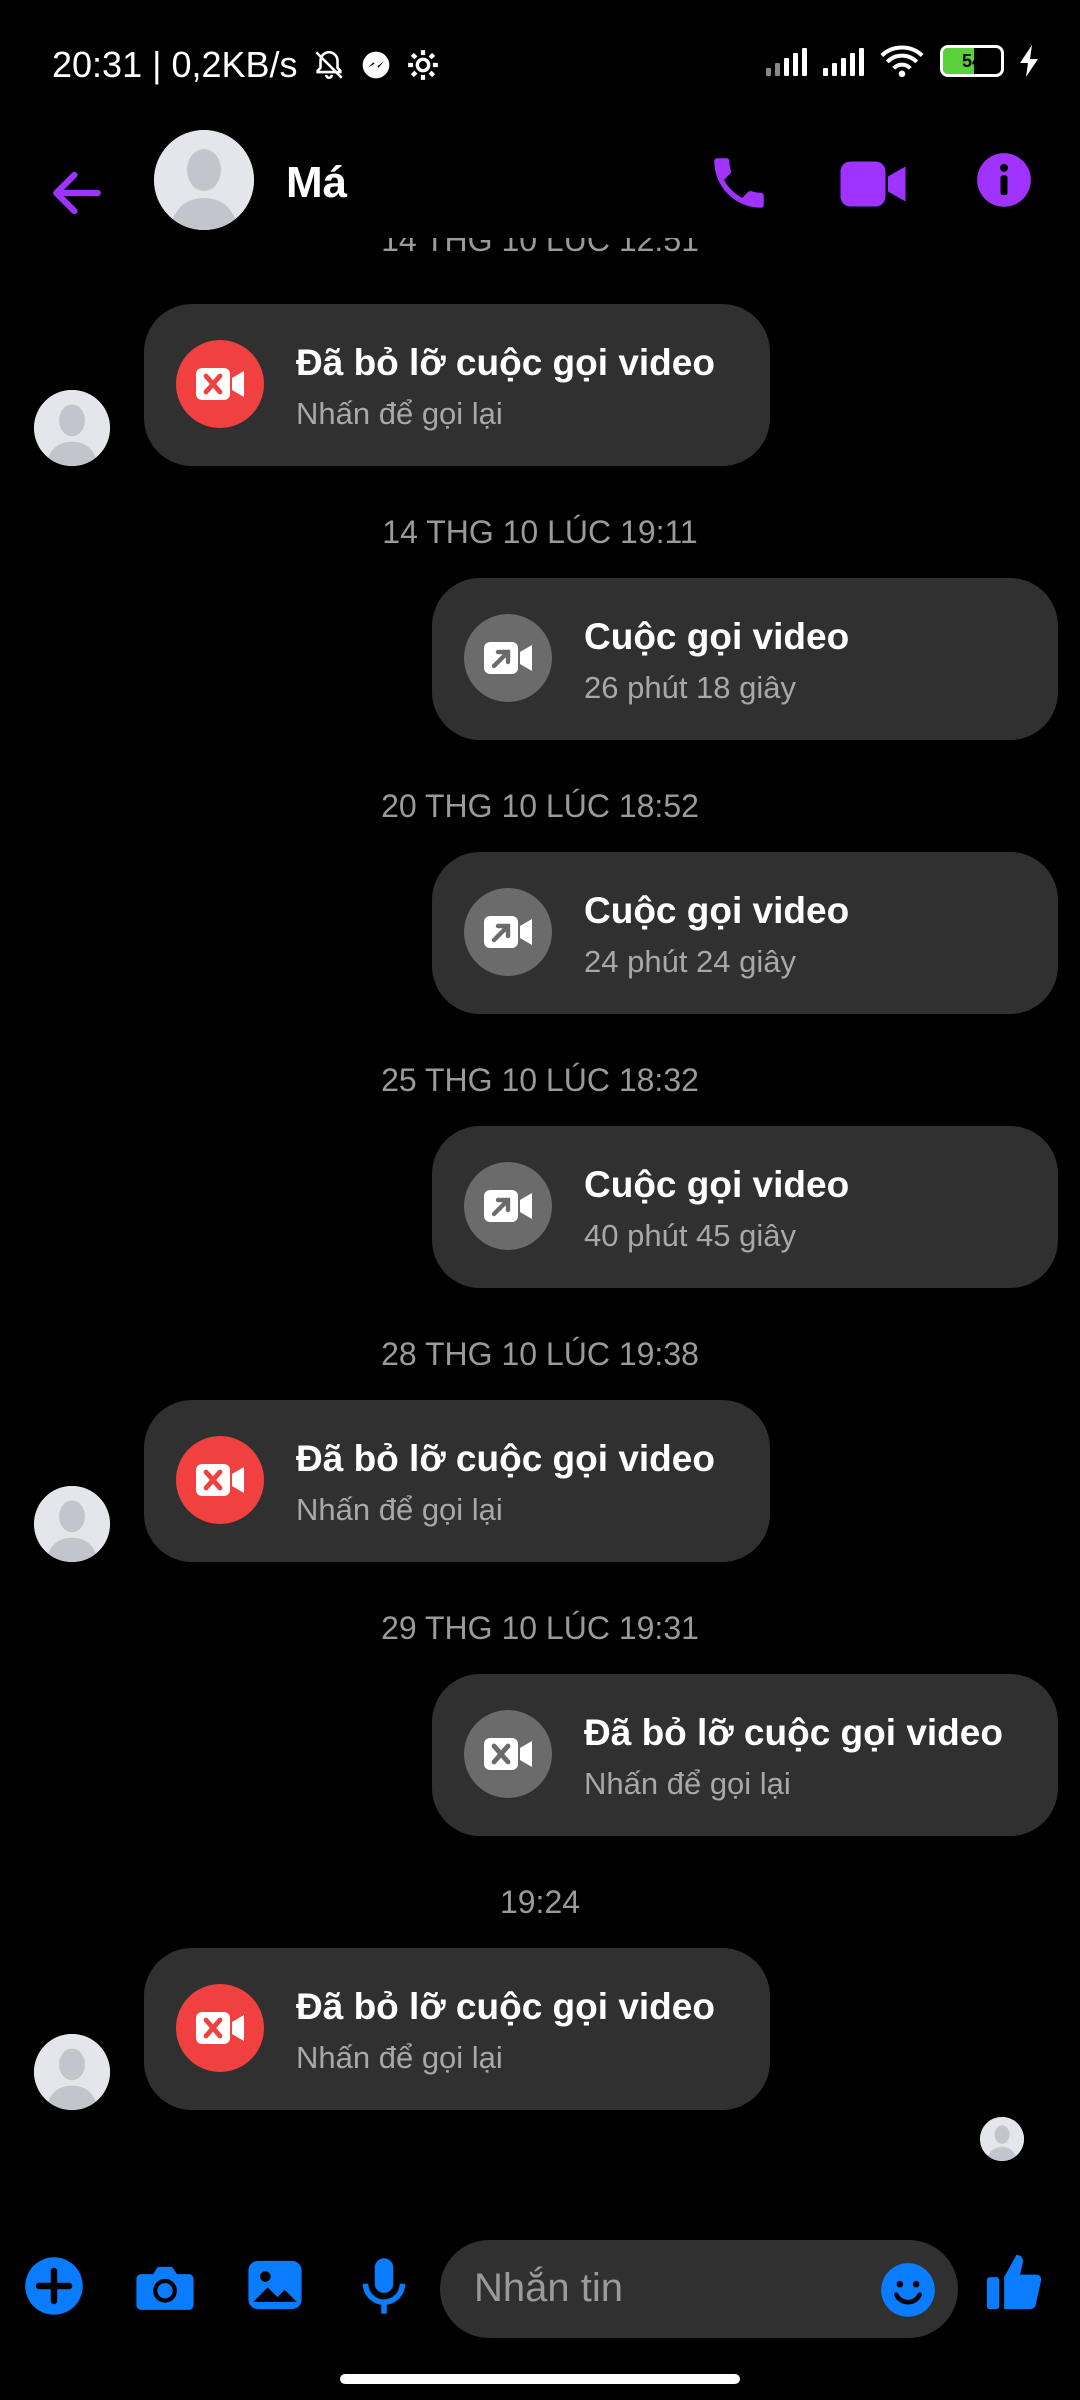 Image resolution: width=1080 pixels, height=2400 pixels. What do you see at coordinates (690, 961) in the screenshot?
I see `call-subtitle: 24 phút 24 giây` at bounding box center [690, 961].